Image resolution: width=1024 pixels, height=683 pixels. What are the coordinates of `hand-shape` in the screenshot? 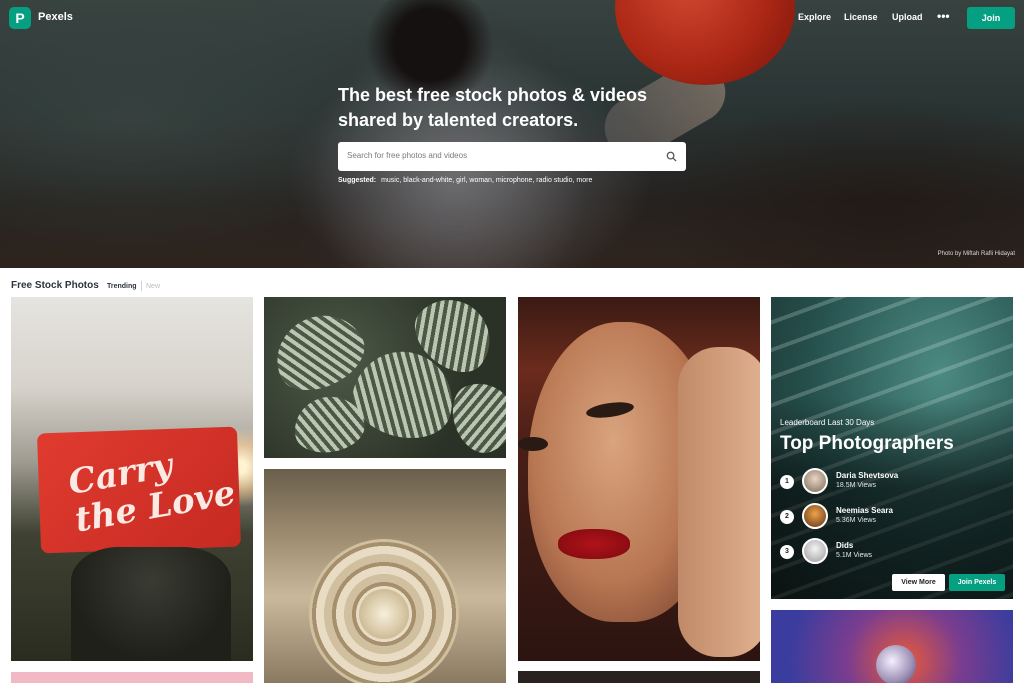 It's located at (719, 502).